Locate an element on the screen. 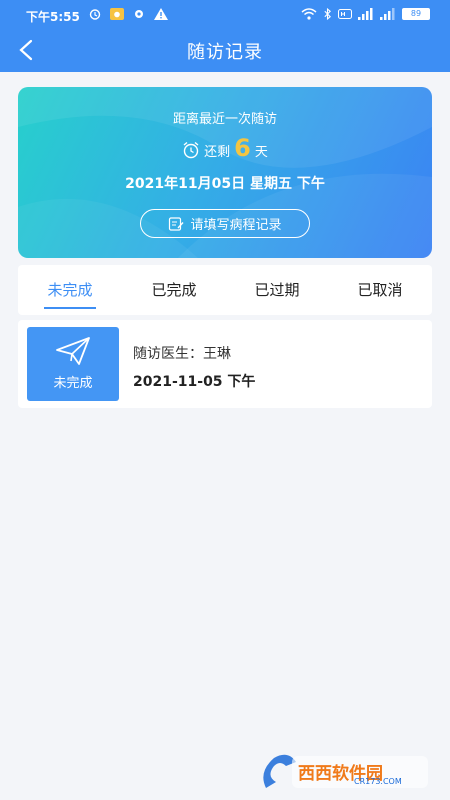  signal-icon is located at coordinates (365, 14).